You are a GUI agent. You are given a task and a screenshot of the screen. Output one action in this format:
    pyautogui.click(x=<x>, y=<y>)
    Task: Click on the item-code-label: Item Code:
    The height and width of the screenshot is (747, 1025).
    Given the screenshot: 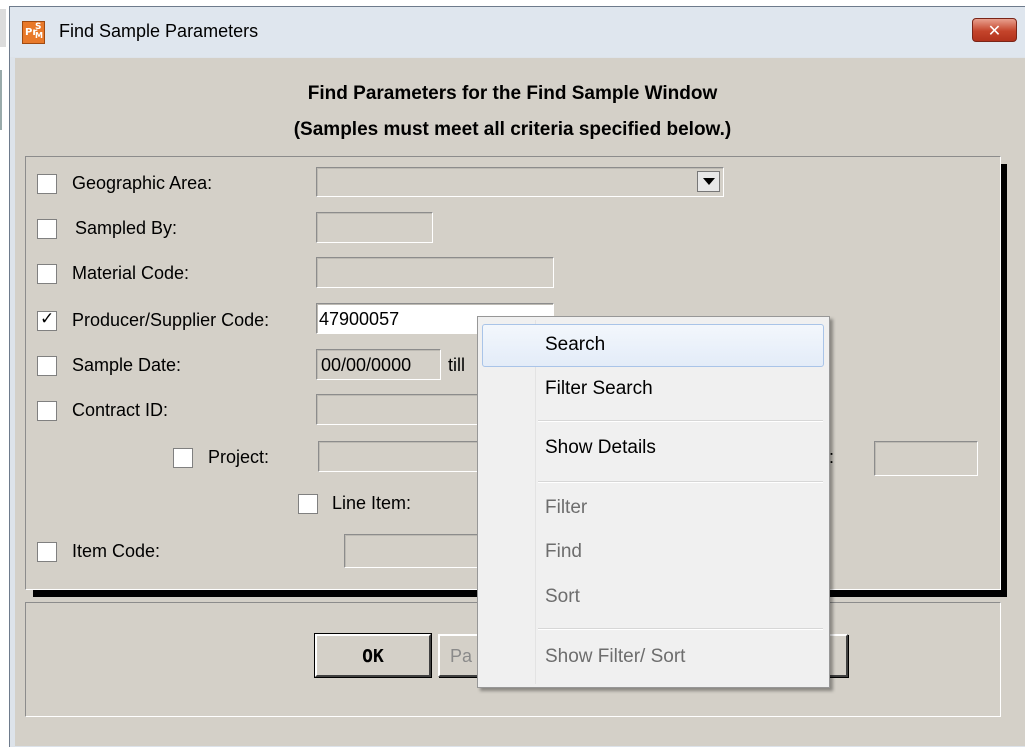 What is the action you would take?
    pyautogui.click(x=116, y=551)
    